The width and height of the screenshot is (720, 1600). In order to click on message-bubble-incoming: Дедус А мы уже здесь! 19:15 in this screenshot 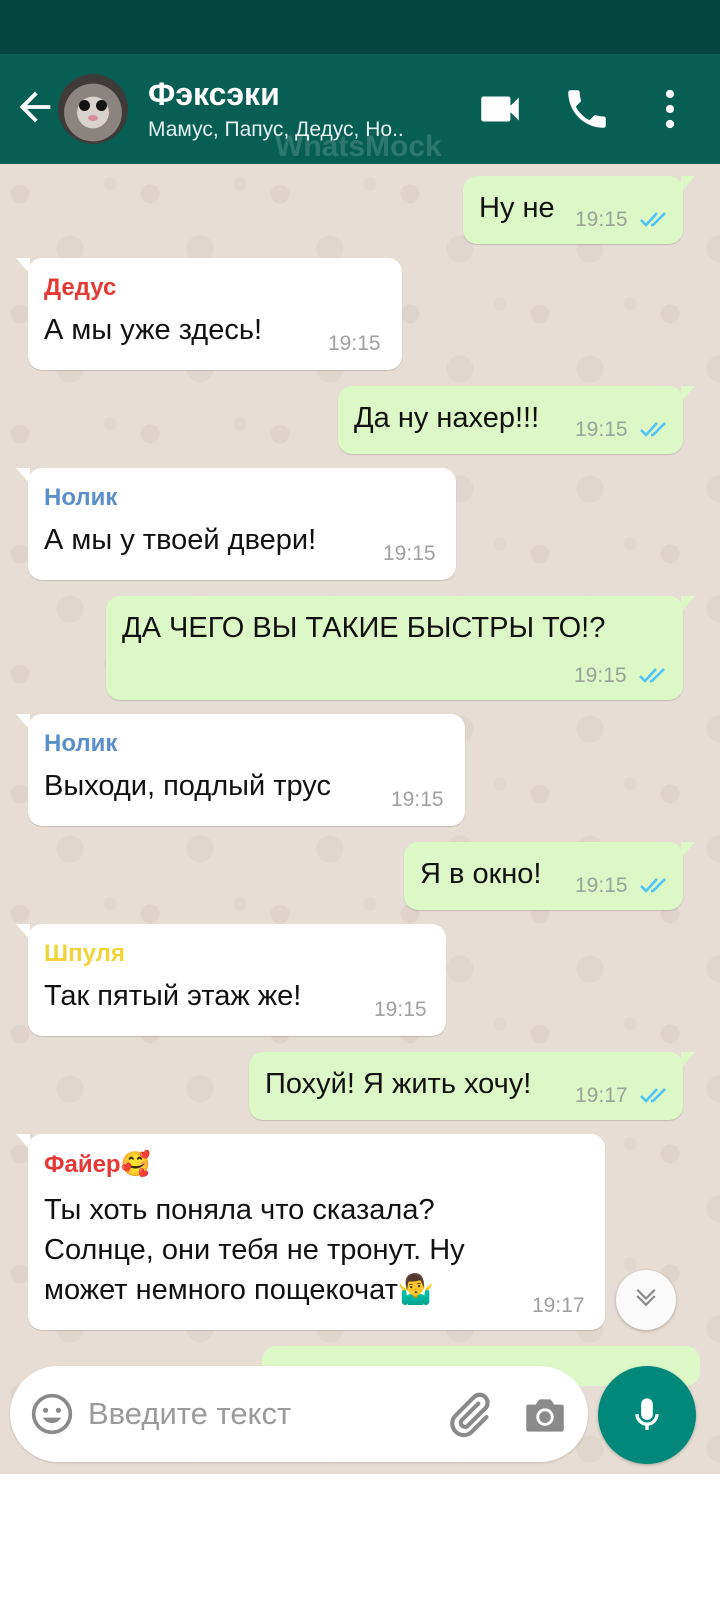, I will do `click(209, 314)`.